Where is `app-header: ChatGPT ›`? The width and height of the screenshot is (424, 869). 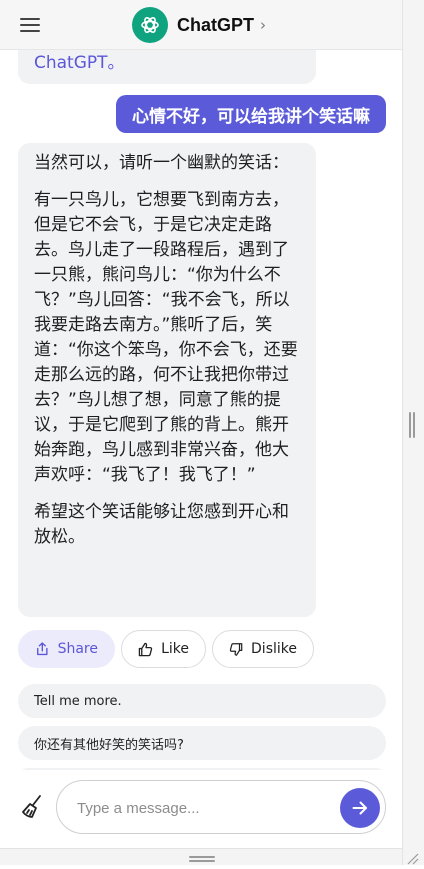 app-header: ChatGPT › is located at coordinates (201, 25).